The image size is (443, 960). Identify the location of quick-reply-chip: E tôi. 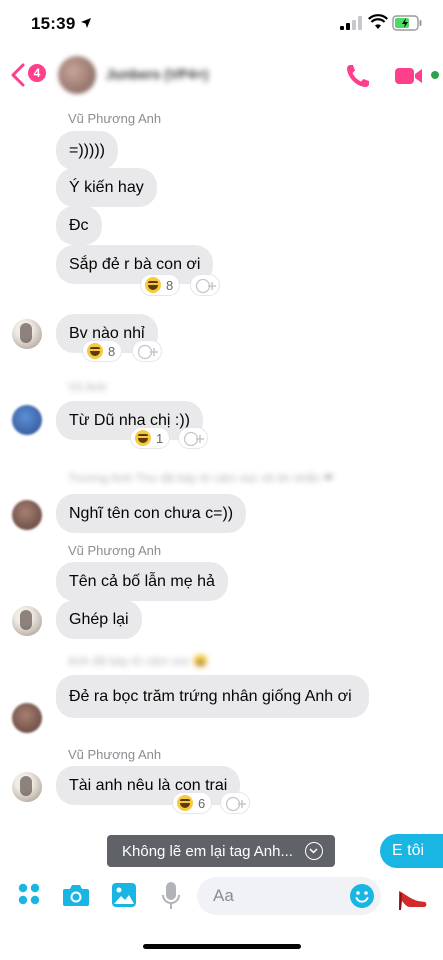
(411, 851).